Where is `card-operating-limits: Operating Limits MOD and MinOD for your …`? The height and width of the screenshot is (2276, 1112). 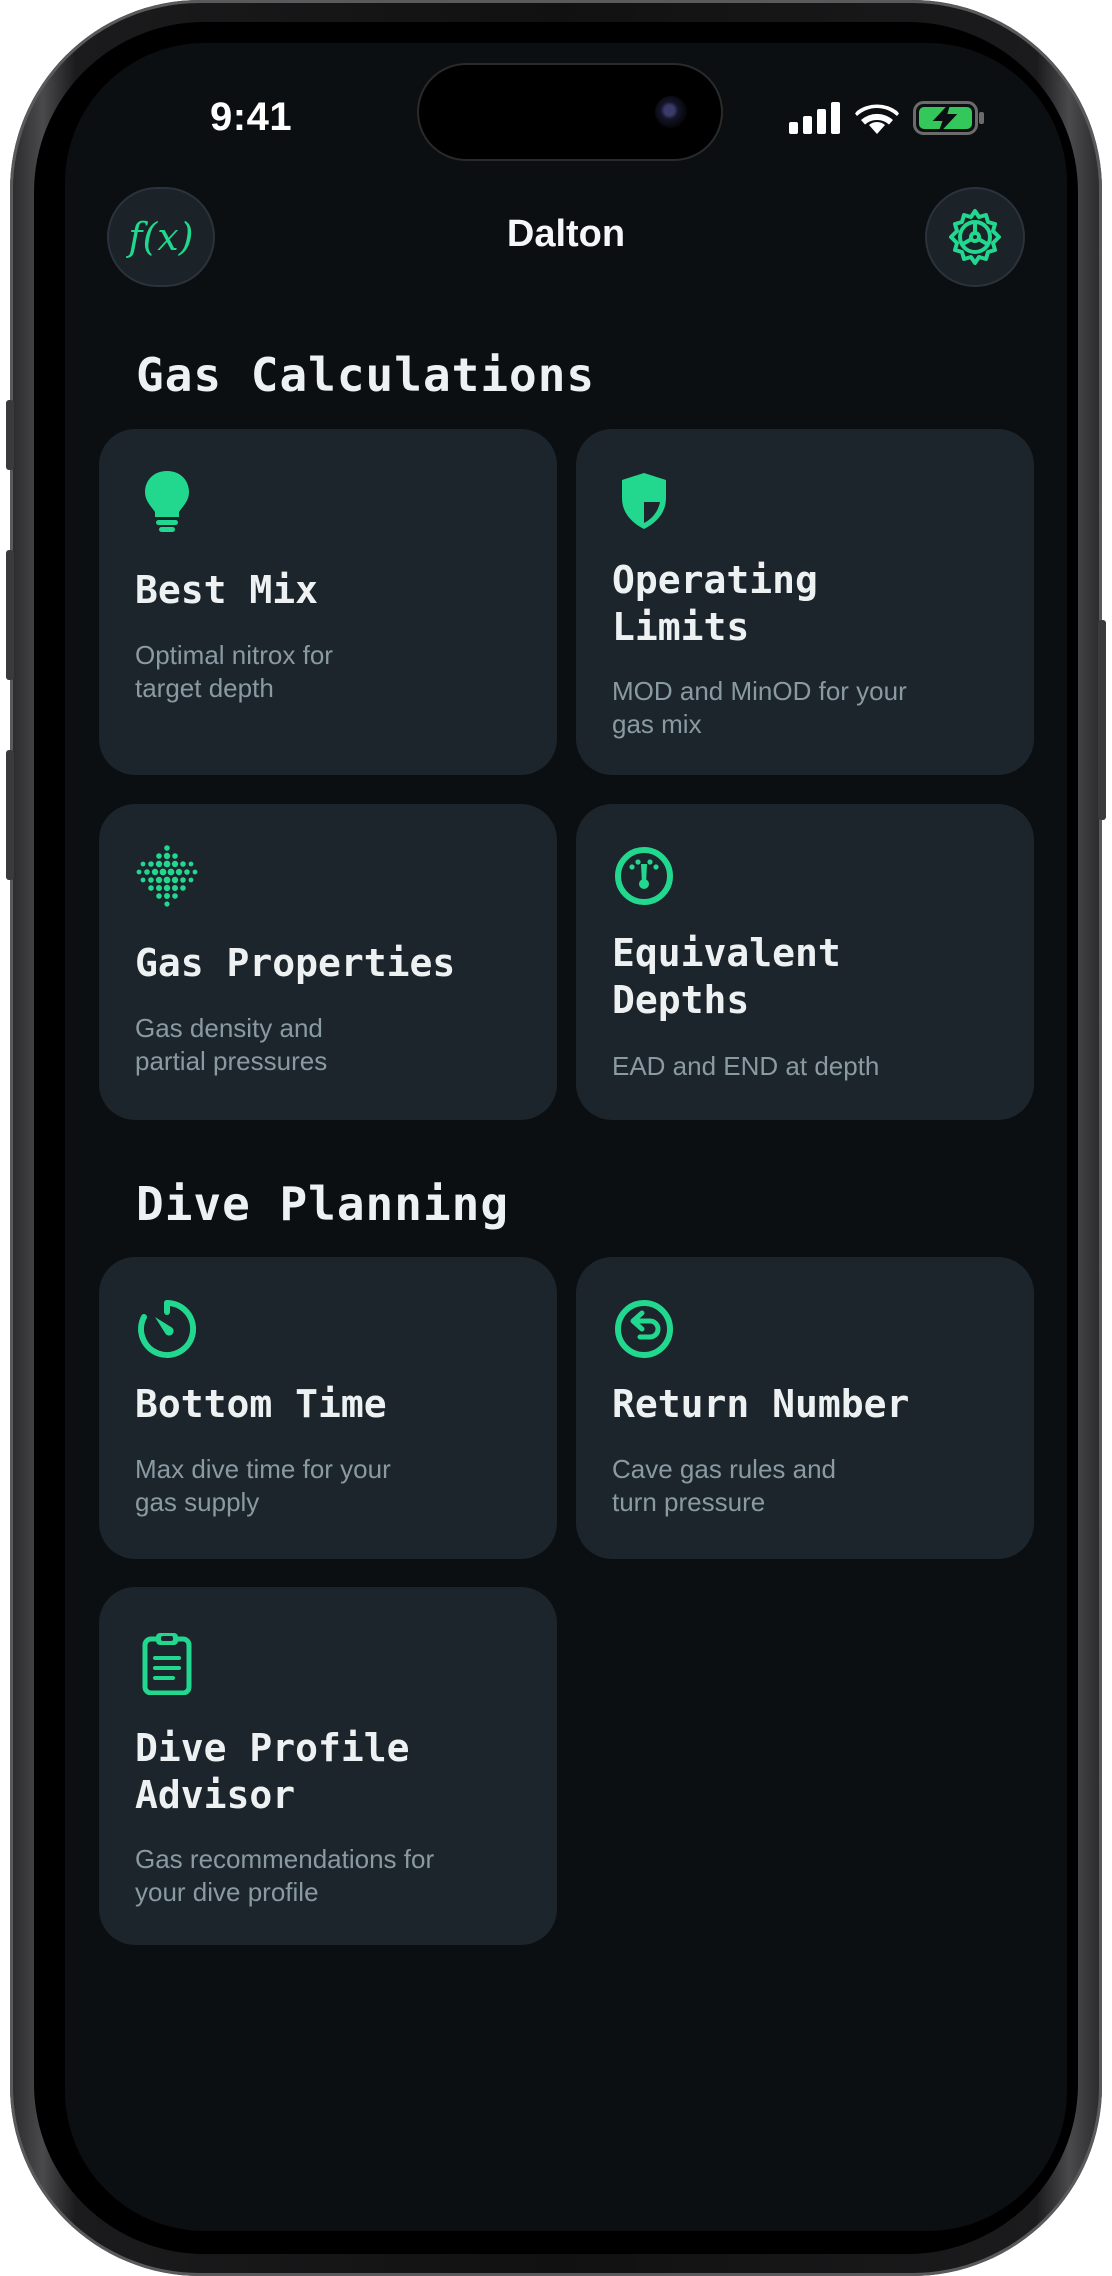
card-operating-limits: Operating Limits MOD and MinOD for your … is located at coordinates (805, 602).